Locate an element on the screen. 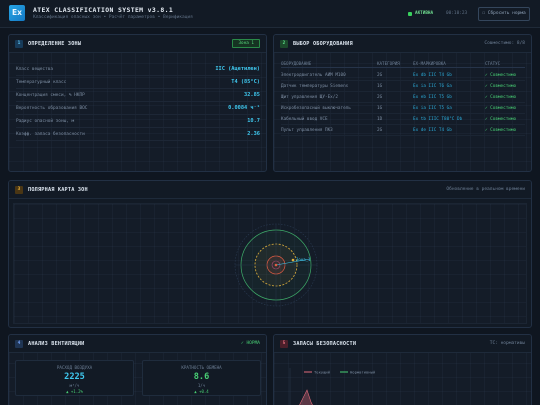 This screenshot has height=405, width=540. panel-number: 3 is located at coordinates (19, 190).